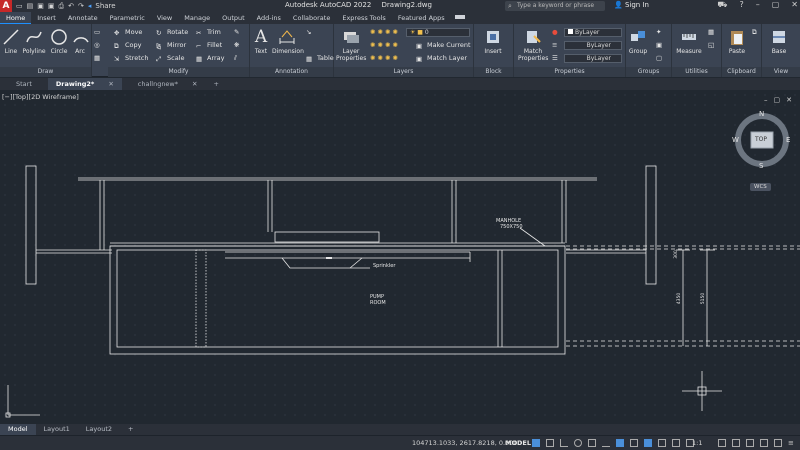 The height and width of the screenshot is (450, 800). I want to click on add-layout-icon: +, so click(130, 429).